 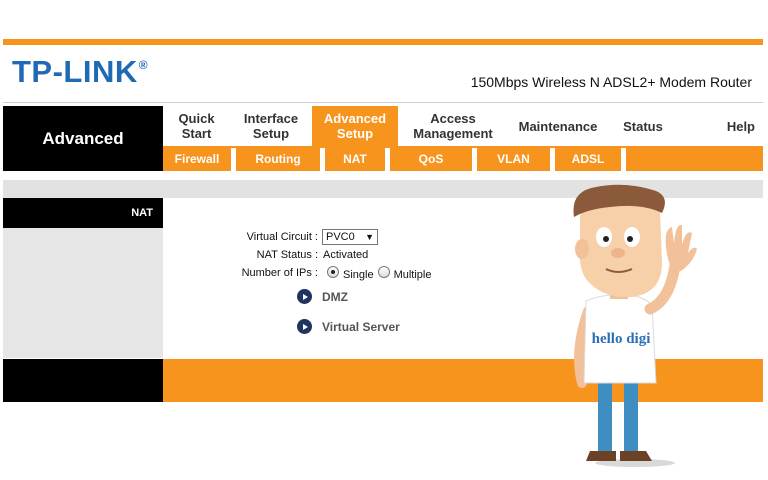 I want to click on sidebar-panel, so click(x=83, y=293).